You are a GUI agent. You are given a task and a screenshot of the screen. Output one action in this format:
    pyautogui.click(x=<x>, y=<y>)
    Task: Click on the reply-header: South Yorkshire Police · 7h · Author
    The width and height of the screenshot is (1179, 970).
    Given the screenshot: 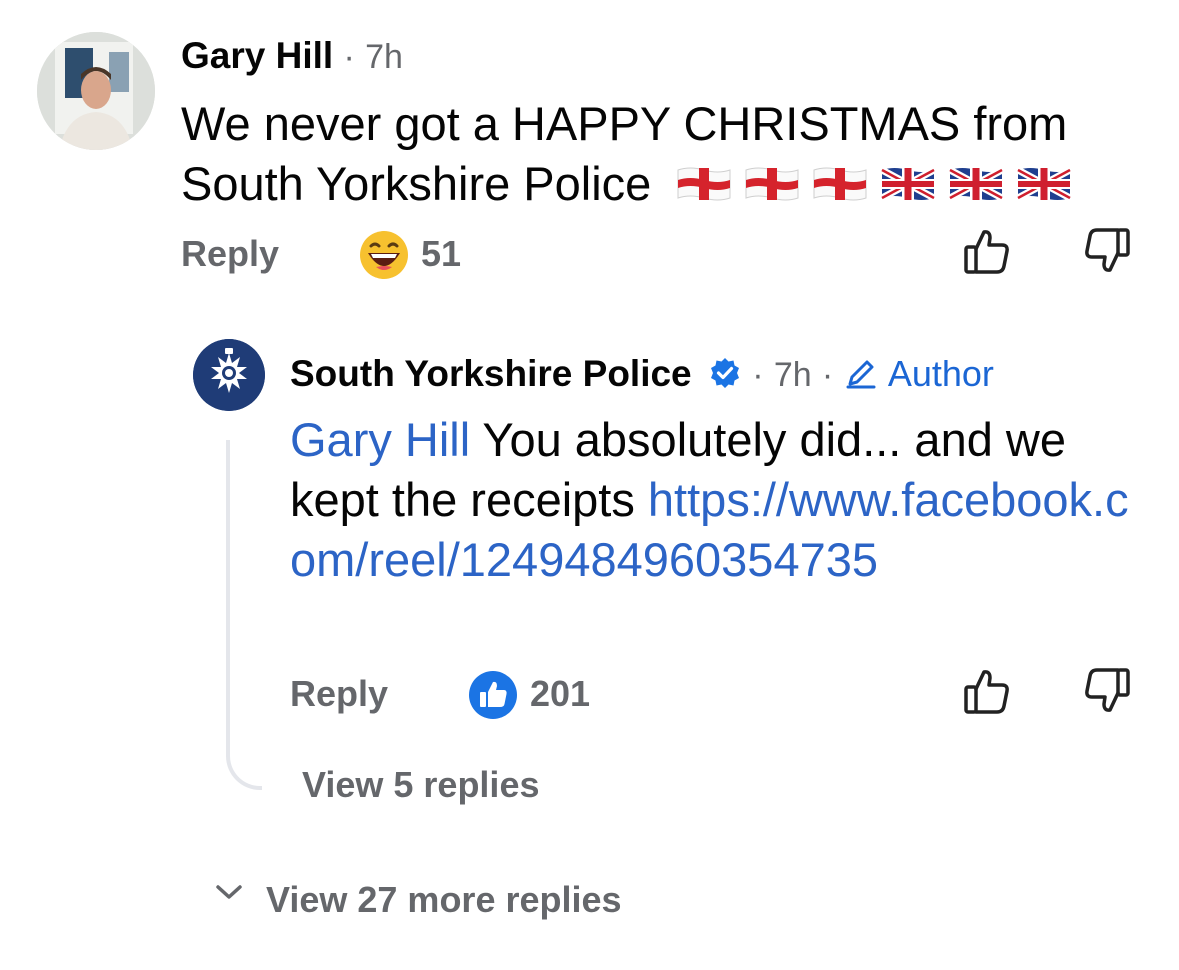 What is the action you would take?
    pyautogui.click(x=642, y=374)
    